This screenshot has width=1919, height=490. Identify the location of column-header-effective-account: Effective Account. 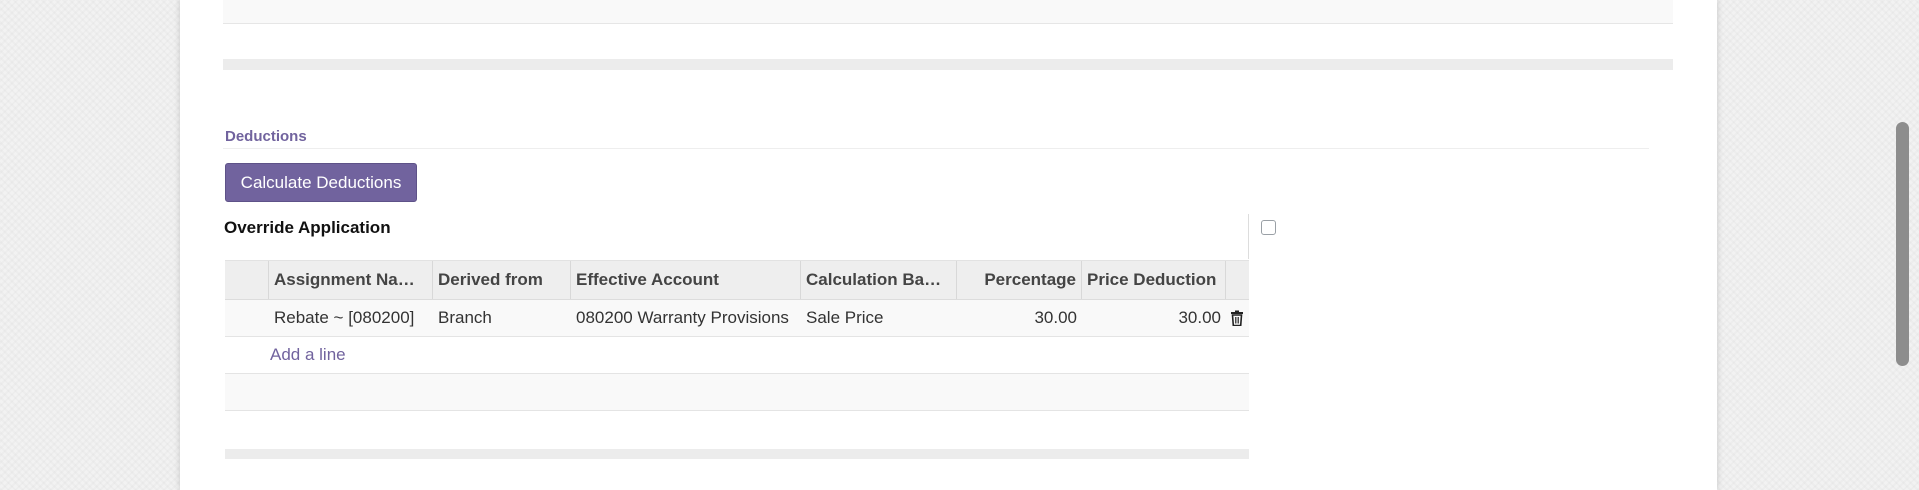
(686, 280).